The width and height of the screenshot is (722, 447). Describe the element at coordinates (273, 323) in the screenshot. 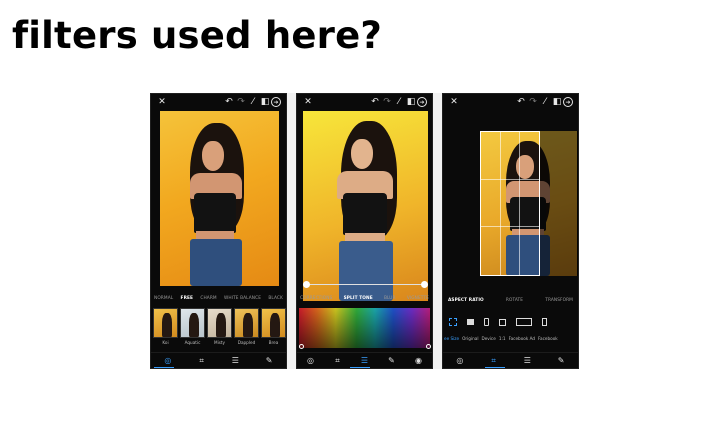

I see `filter-thumb-brea` at that location.